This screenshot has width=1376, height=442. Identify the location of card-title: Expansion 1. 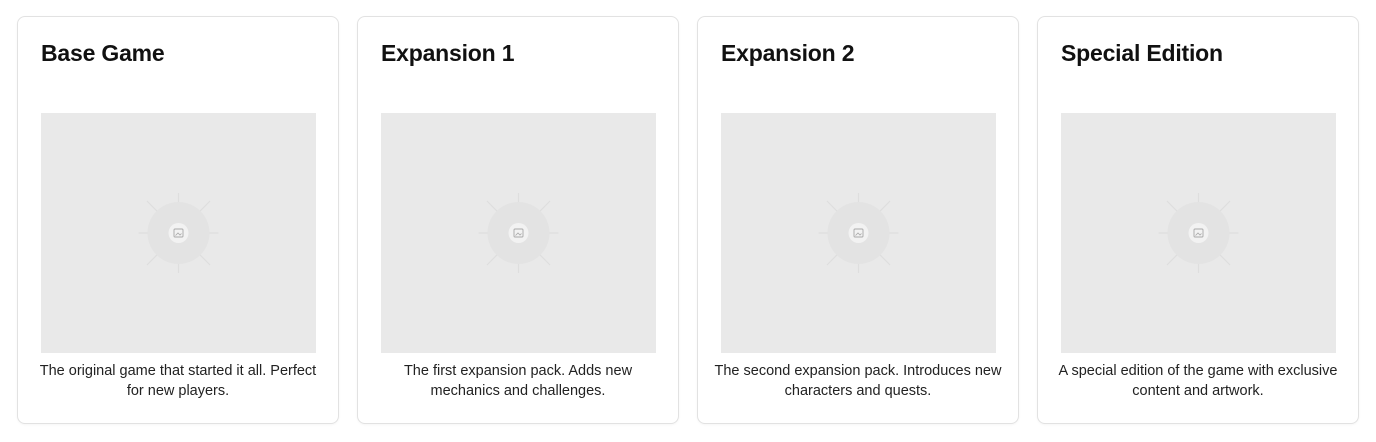
(448, 53).